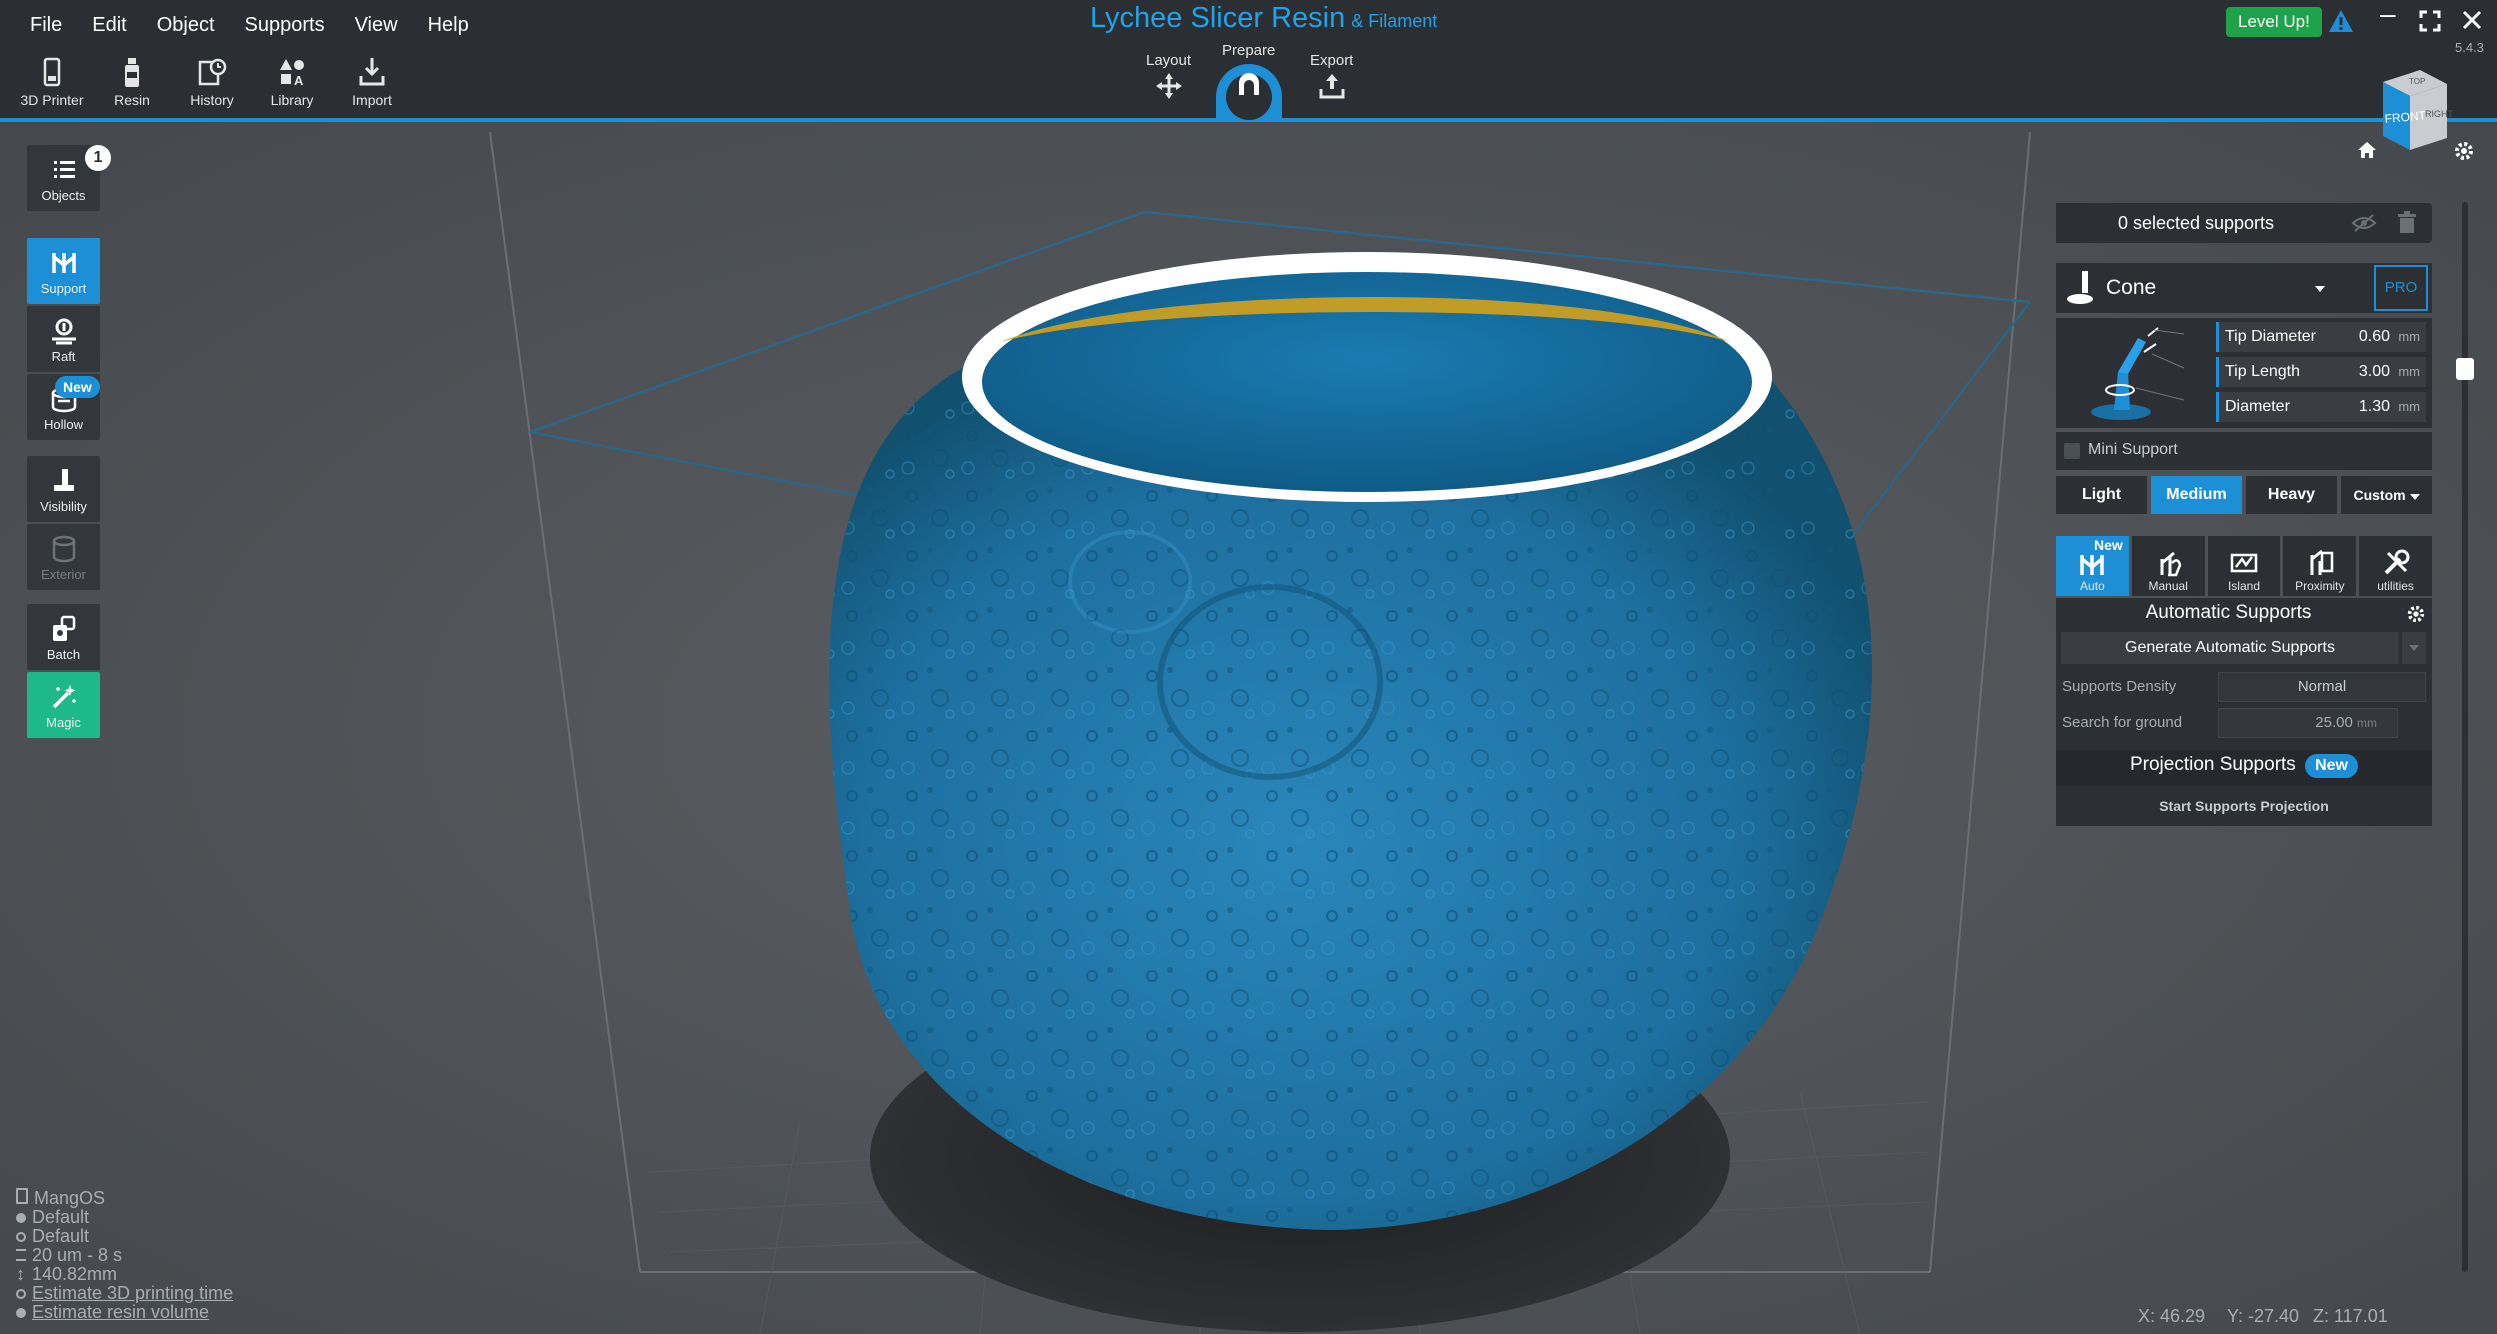  I want to click on support-weight-group: Light Medium Heavy Custom, so click(2244, 495).